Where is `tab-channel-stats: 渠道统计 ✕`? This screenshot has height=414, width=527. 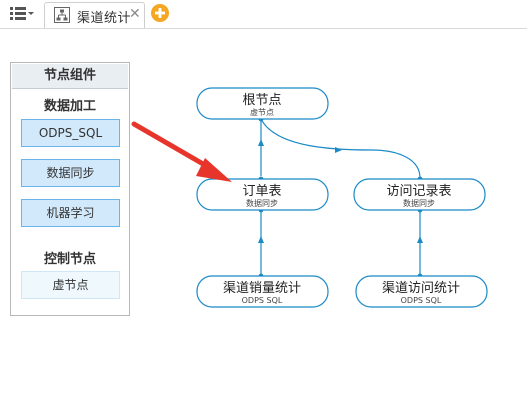
tab-channel-stats: 渠道统计 ✕ is located at coordinates (94, 15).